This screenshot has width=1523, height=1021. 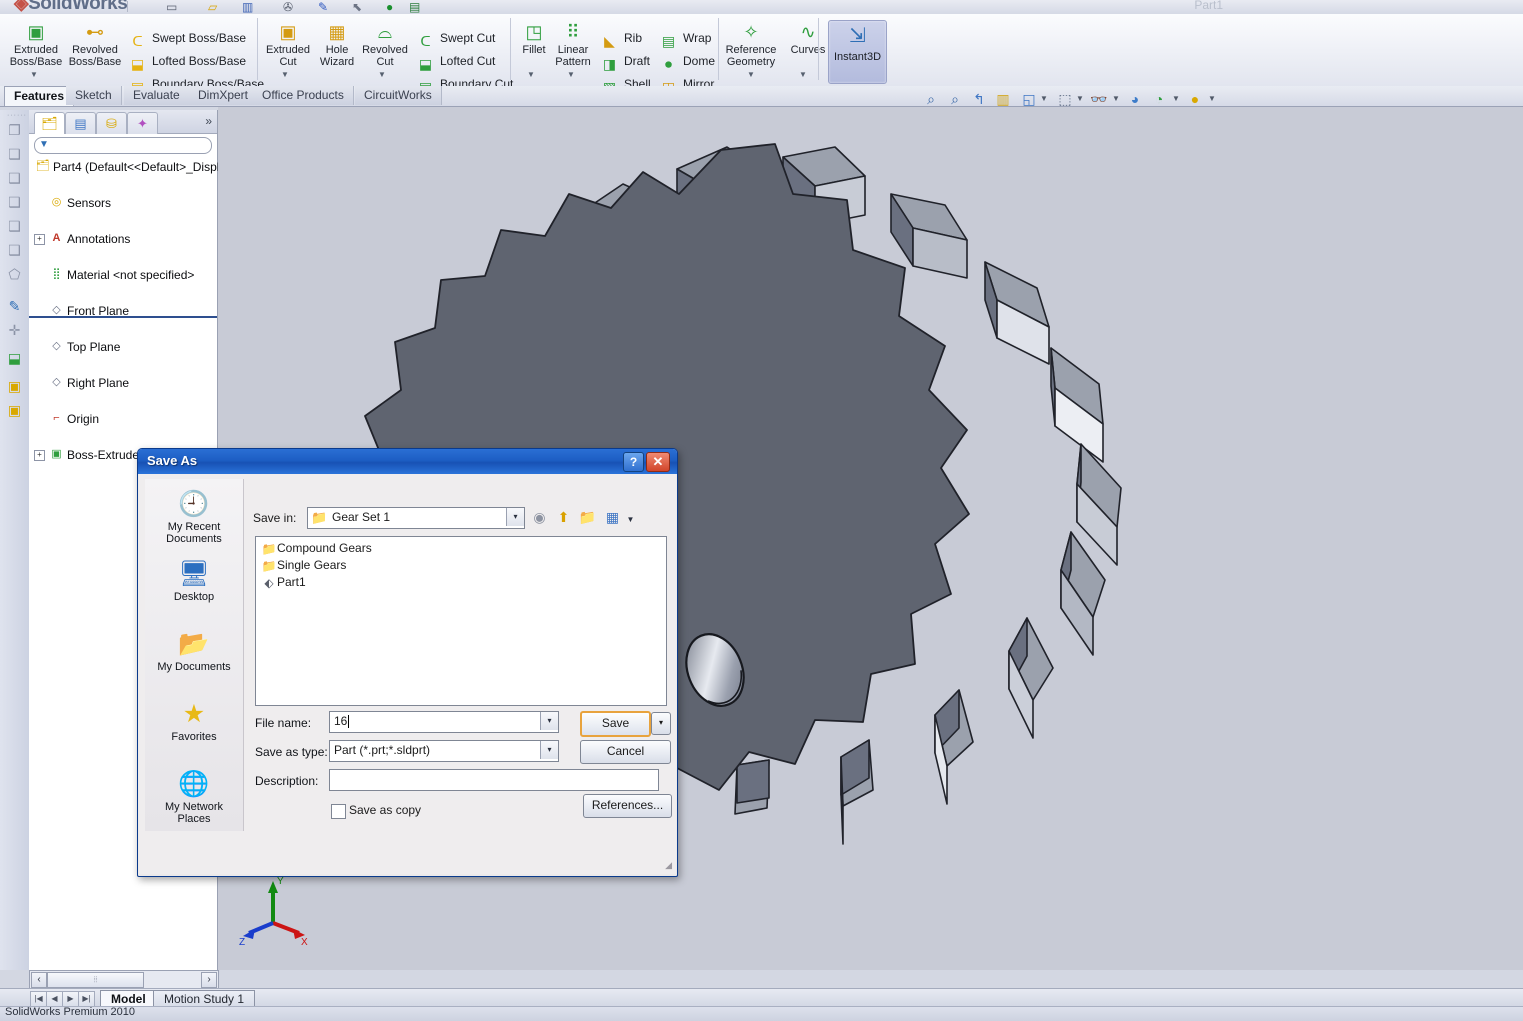 What do you see at coordinates (123, 239) in the screenshot?
I see `tree-item-annotations: + A Annotations` at bounding box center [123, 239].